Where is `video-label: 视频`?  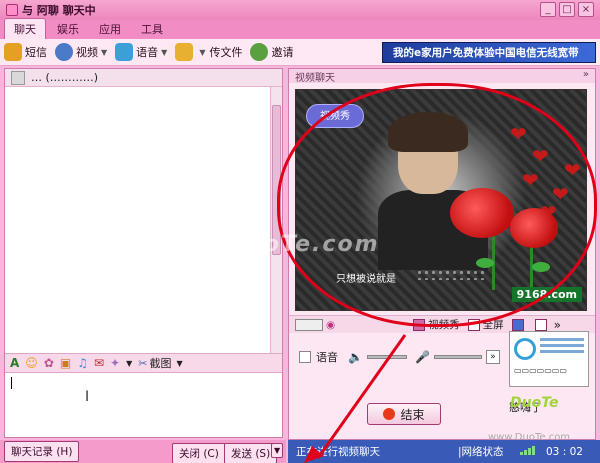
video-label: 视频 is located at coordinates (87, 52).